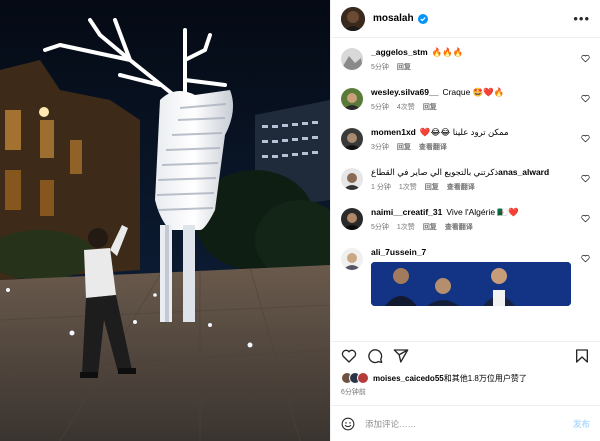 The image size is (600, 441). Describe the element at coordinates (398, 252) in the screenshot. I see `commenter-username: ali_7ussein_7` at that location.